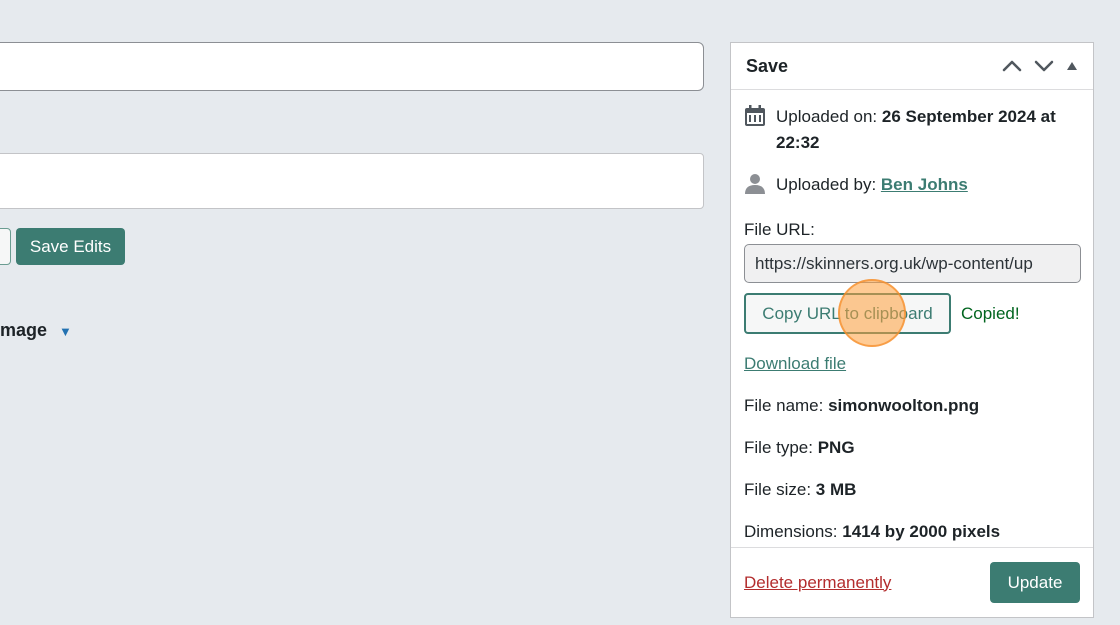 Image resolution: width=1120 pixels, height=625 pixels. What do you see at coordinates (786, 405) in the screenshot?
I see `file-name-label: File name:` at bounding box center [786, 405].